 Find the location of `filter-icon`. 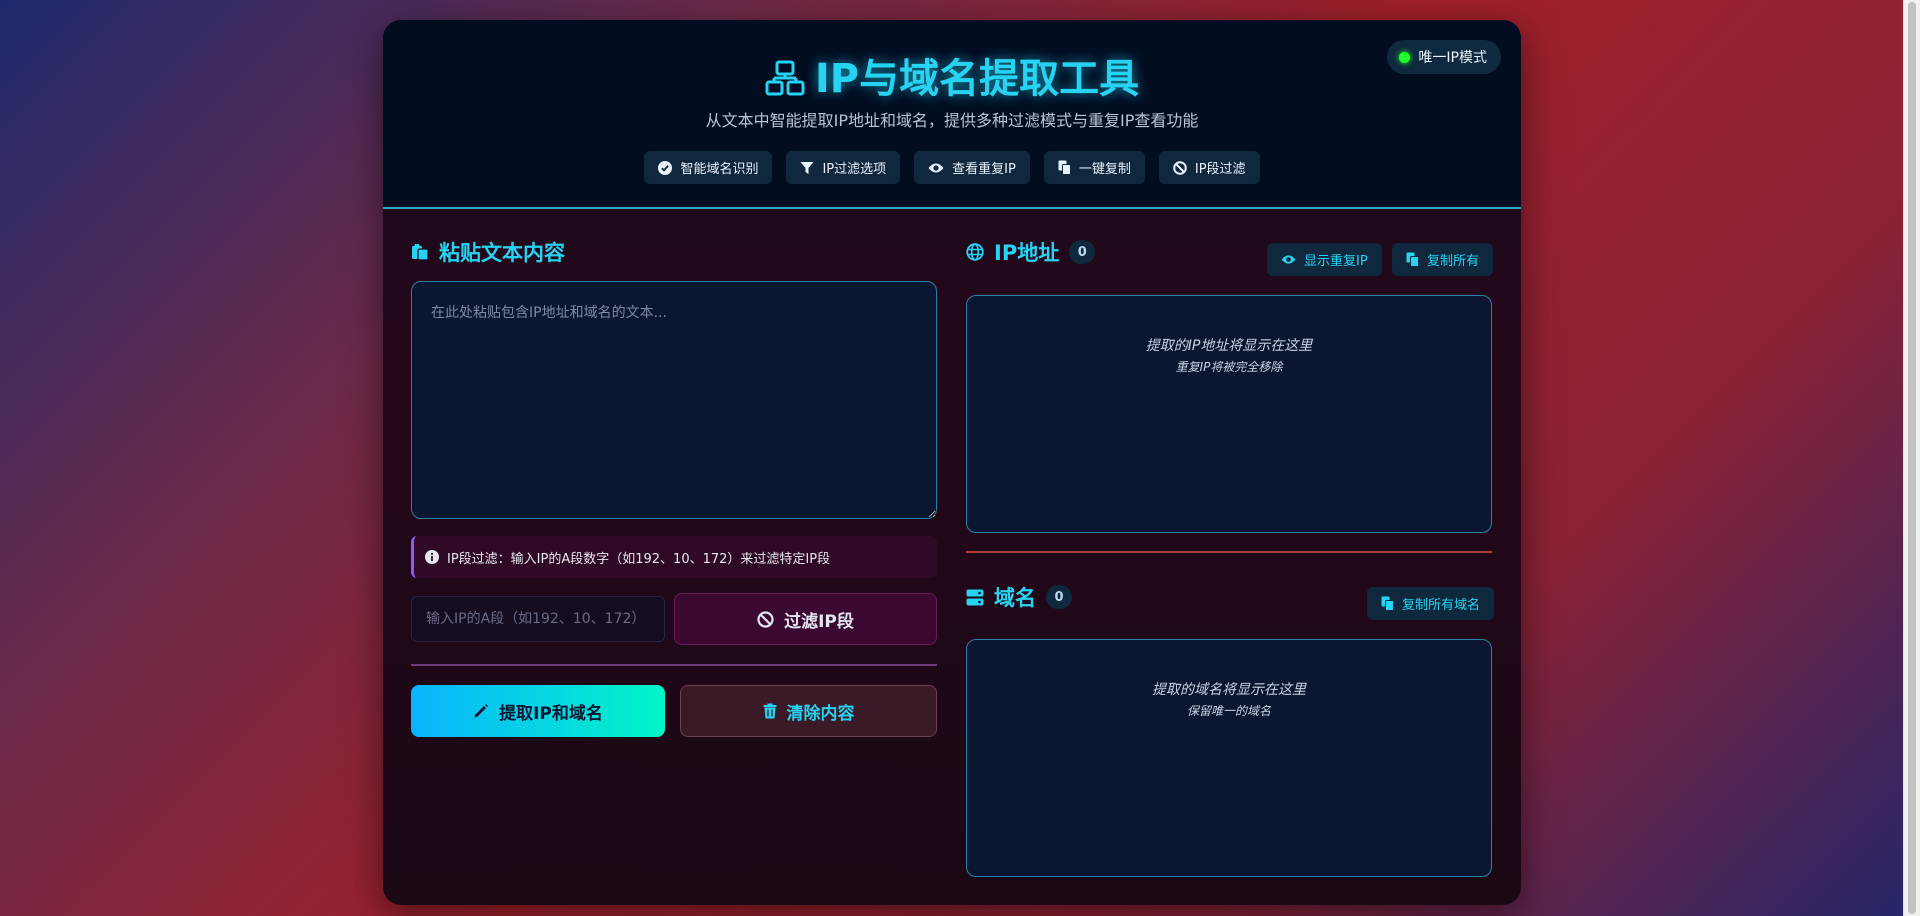

filter-icon is located at coordinates (807, 167).